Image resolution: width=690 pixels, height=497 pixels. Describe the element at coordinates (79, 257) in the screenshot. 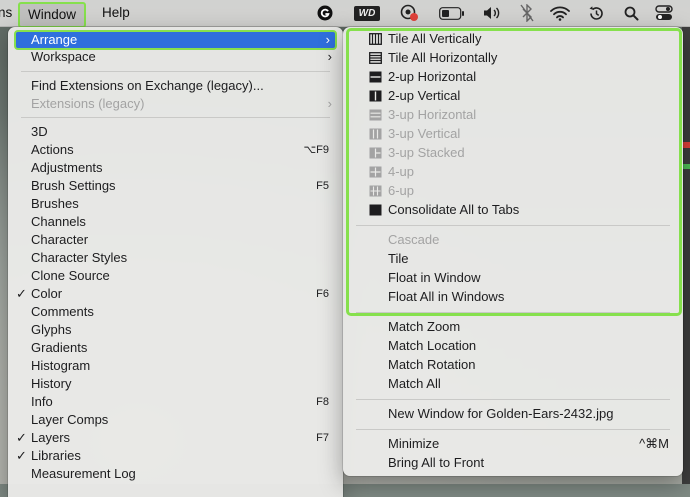

I see `menu-item-label: Character Styles` at that location.